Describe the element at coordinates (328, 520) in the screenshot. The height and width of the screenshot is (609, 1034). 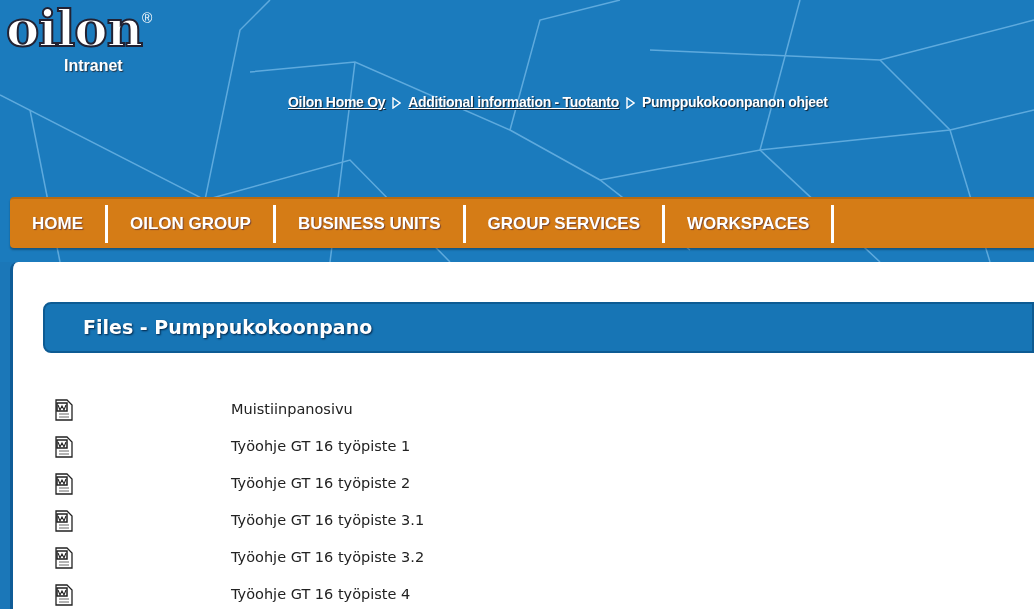
I see `file-link: Työohje GT 16 työpiste 3.1` at that location.